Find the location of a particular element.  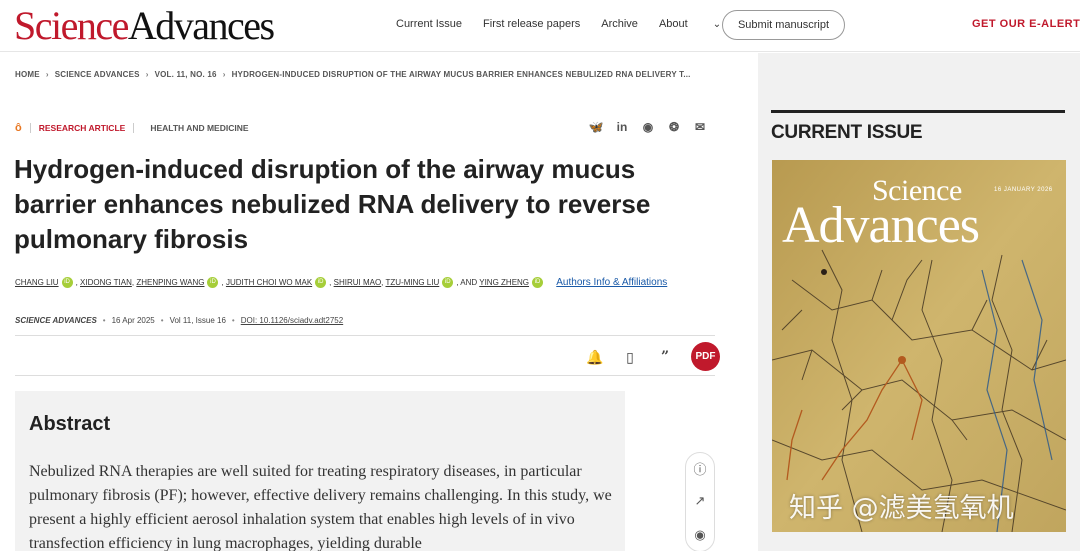

pdf-button: PDF is located at coordinates (705, 356).